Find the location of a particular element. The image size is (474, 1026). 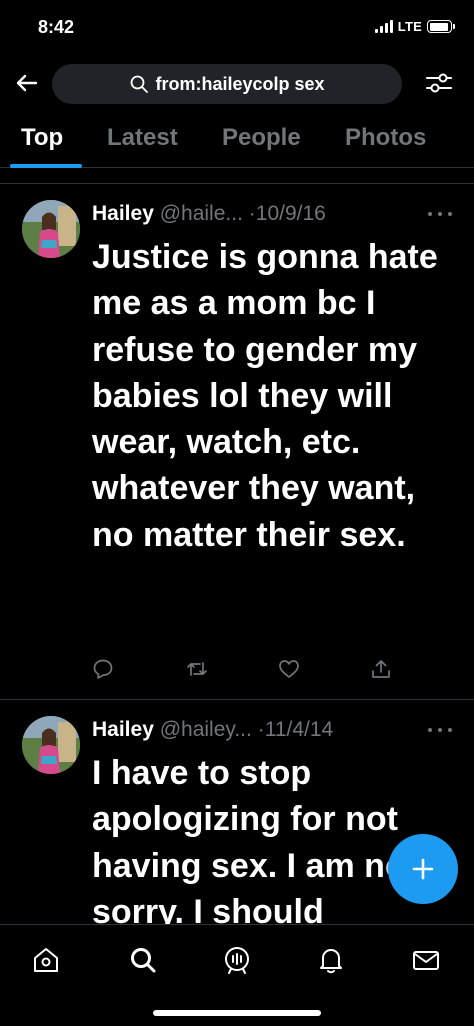

search-query: from:haileycolp sex is located at coordinates (240, 83).